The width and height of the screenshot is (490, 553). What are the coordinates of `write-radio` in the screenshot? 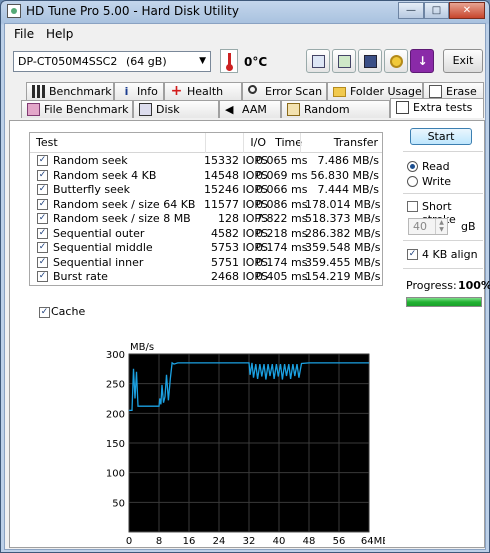 It's located at (412, 181).